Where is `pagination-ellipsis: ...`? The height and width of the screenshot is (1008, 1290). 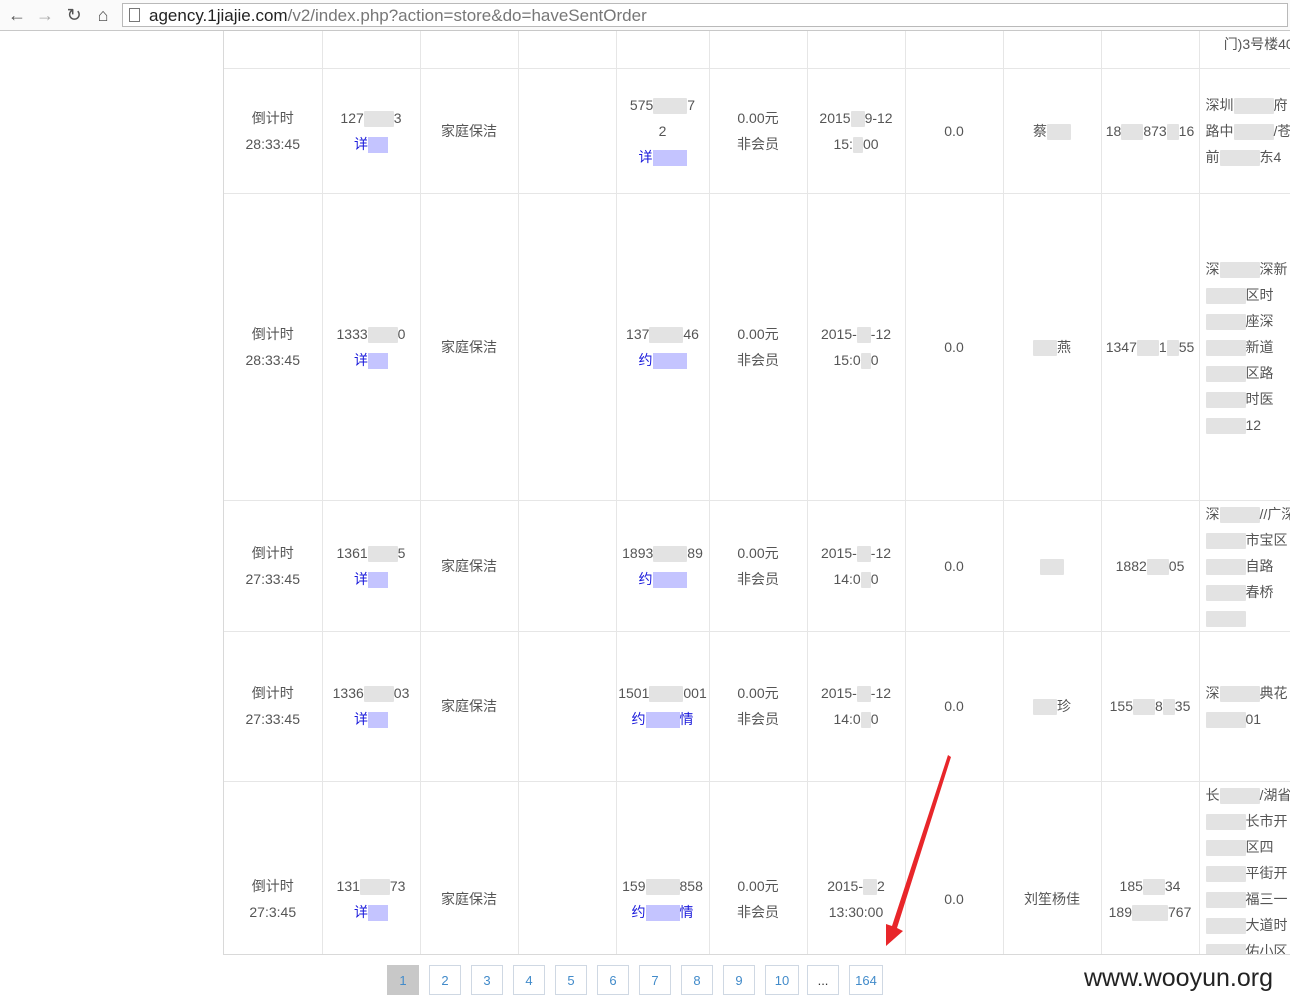
pagination-ellipsis: ... is located at coordinates (823, 980).